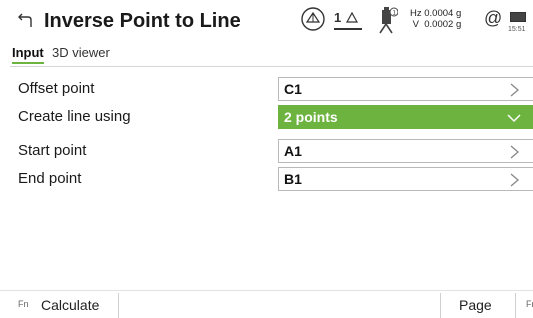  I want to click on page-label: Page, so click(475, 305).